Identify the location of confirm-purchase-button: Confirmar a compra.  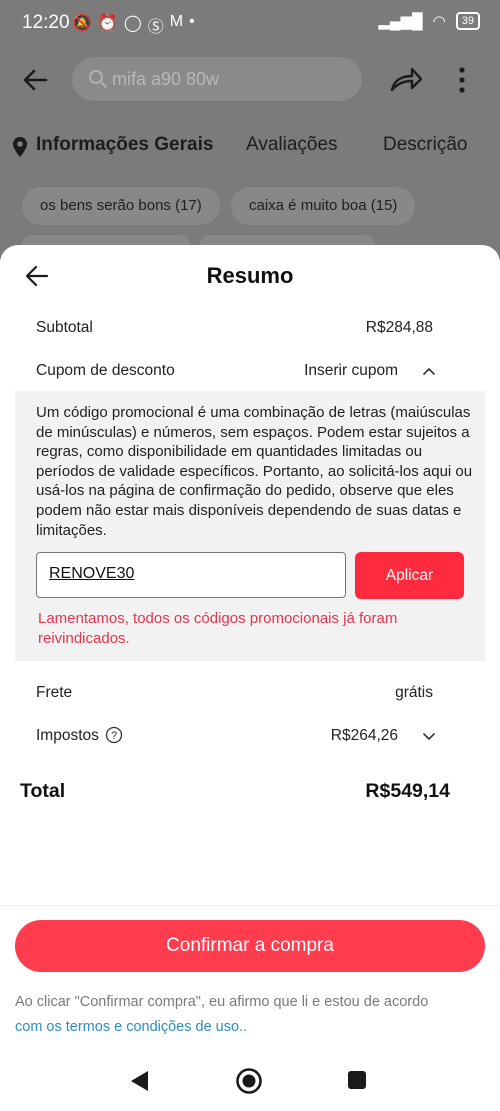
(250, 946).